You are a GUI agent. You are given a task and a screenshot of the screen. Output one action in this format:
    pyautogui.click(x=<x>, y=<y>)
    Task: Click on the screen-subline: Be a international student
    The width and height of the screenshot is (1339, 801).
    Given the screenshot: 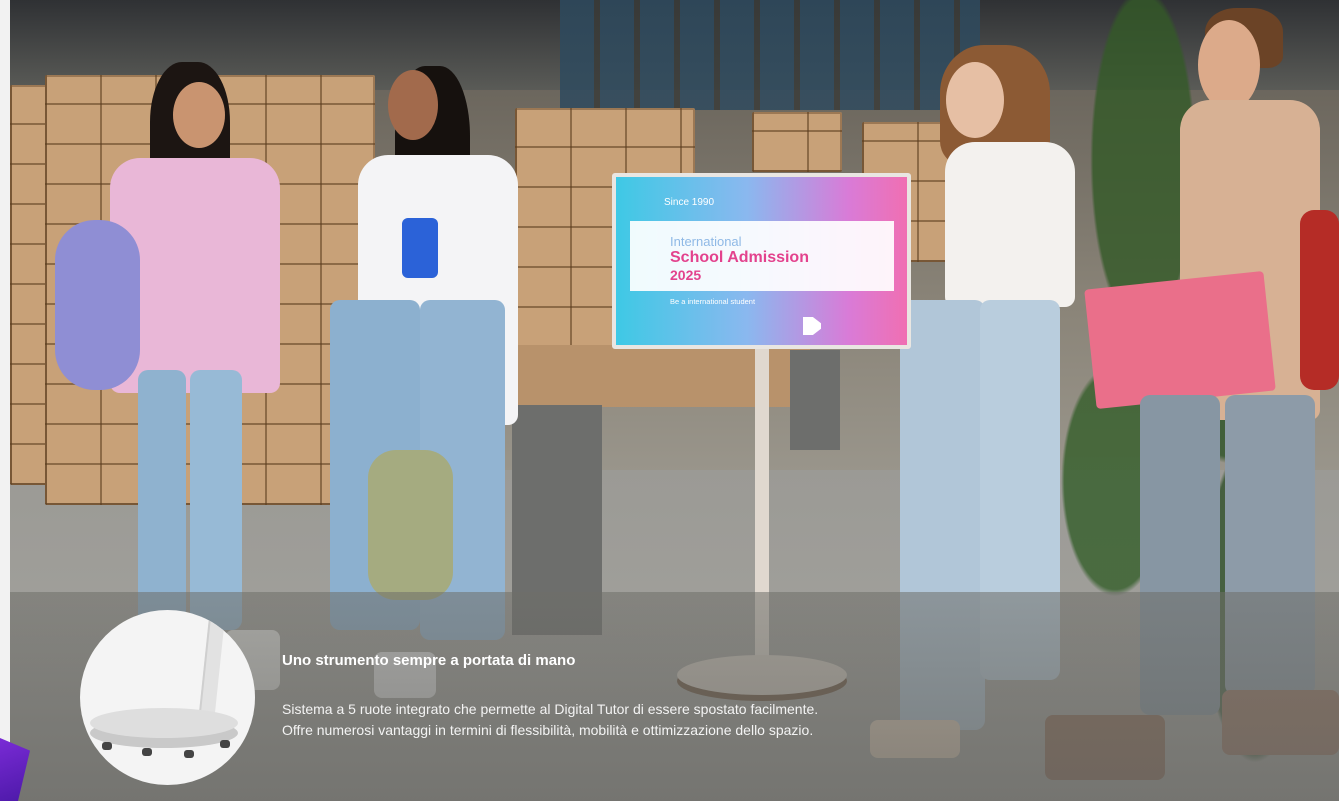 What is the action you would take?
    pyautogui.click(x=713, y=301)
    